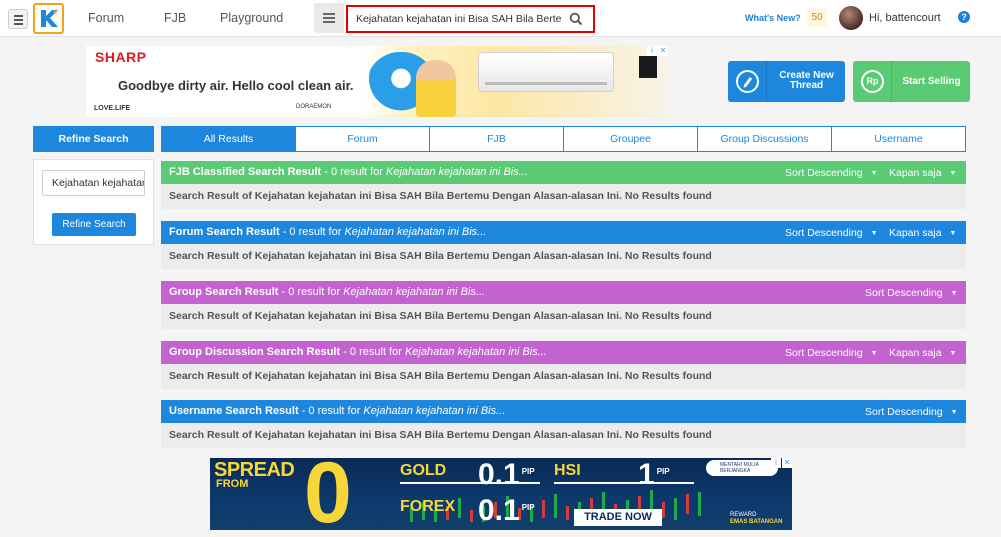  What do you see at coordinates (899, 139) in the screenshot?
I see `tab-username: Username` at bounding box center [899, 139].